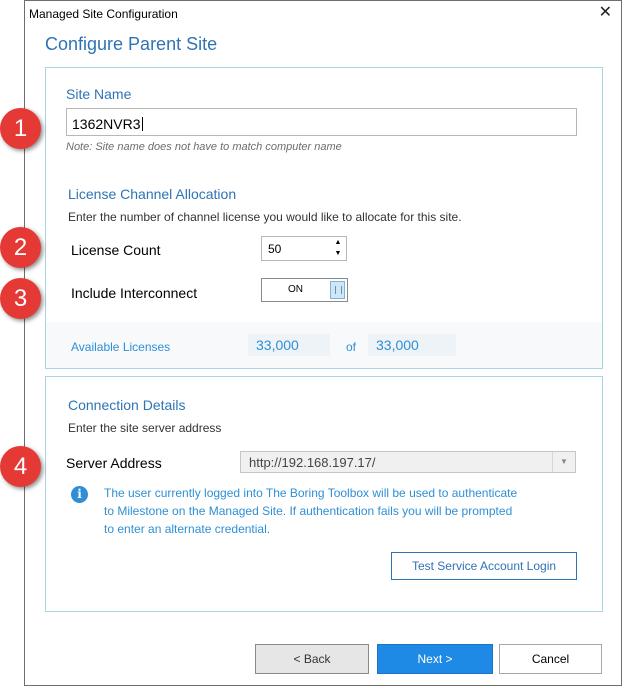 Image resolution: width=624 pixels, height=688 pixels. Describe the element at coordinates (412, 345) in the screenshot. I see `total-licenses-value: 33,000` at that location.